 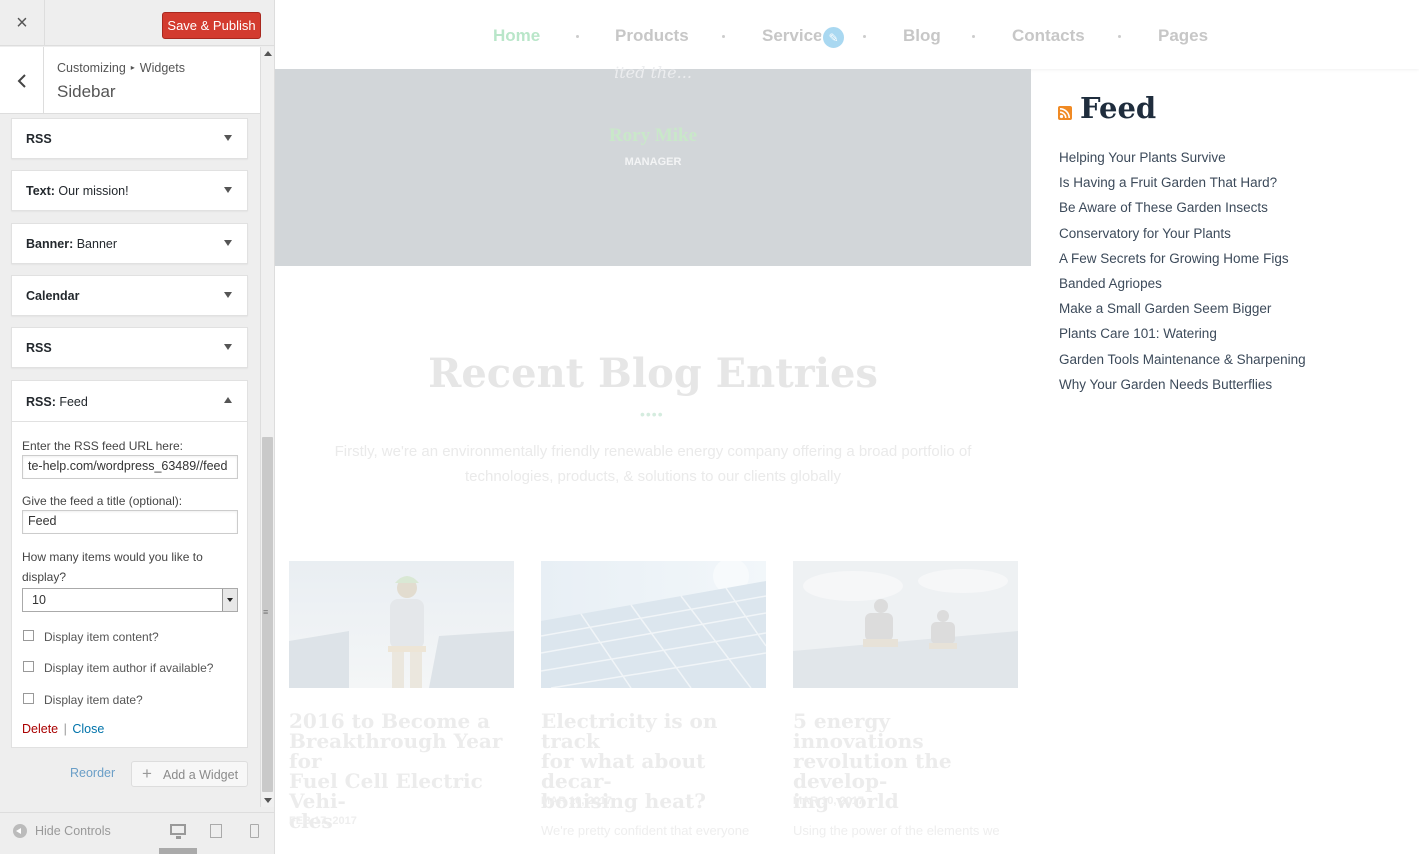 What do you see at coordinates (792, 36) in the screenshot?
I see `nav-service: Service` at bounding box center [792, 36].